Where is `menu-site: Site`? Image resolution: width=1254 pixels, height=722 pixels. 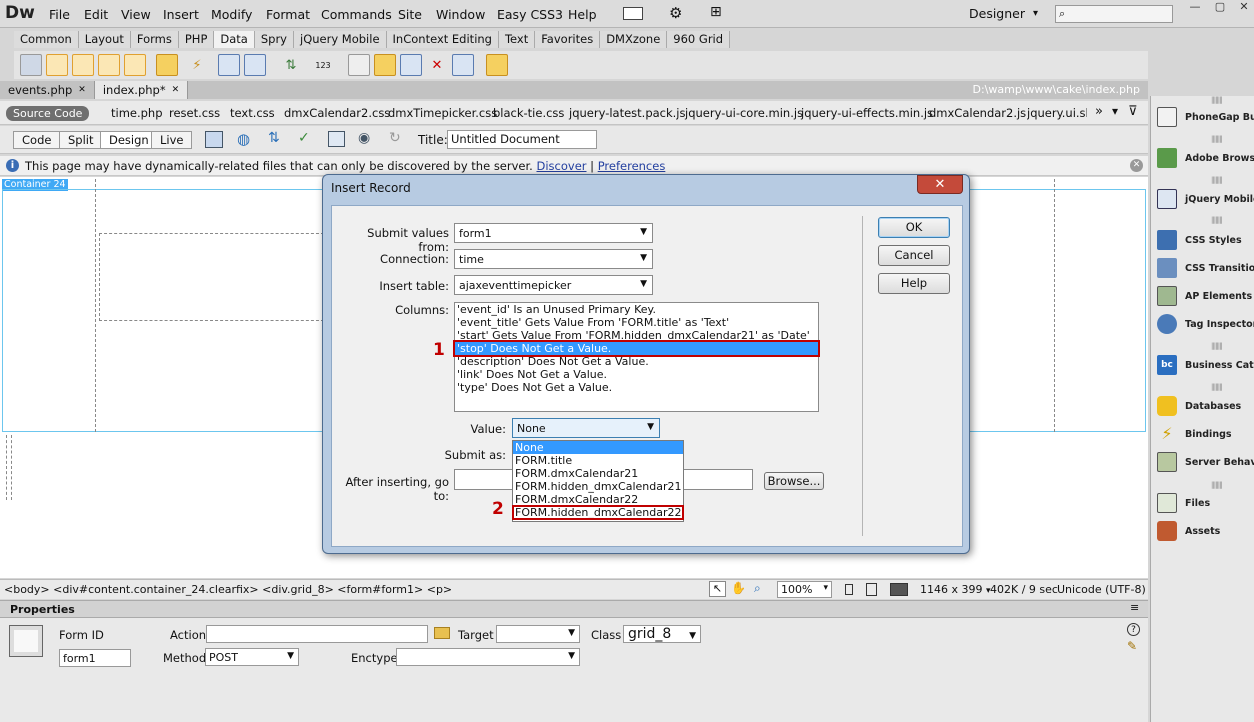
menu-site: Site is located at coordinates (410, 14).